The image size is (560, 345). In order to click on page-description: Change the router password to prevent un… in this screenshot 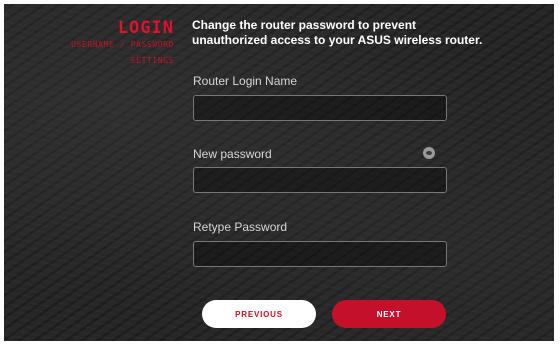, I will do `click(337, 32)`.